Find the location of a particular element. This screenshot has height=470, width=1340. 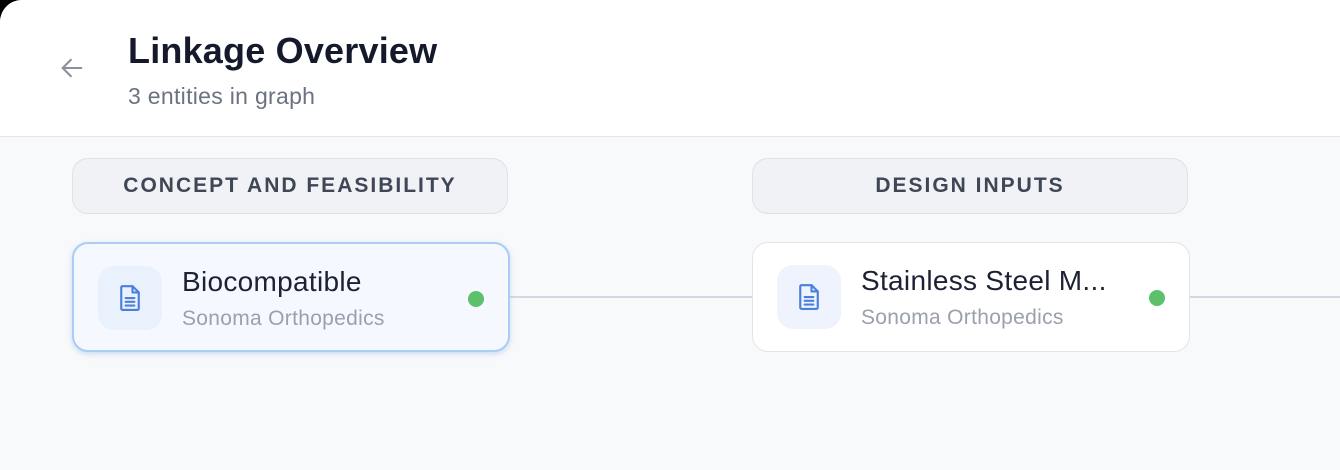

back-button is located at coordinates (72, 68).